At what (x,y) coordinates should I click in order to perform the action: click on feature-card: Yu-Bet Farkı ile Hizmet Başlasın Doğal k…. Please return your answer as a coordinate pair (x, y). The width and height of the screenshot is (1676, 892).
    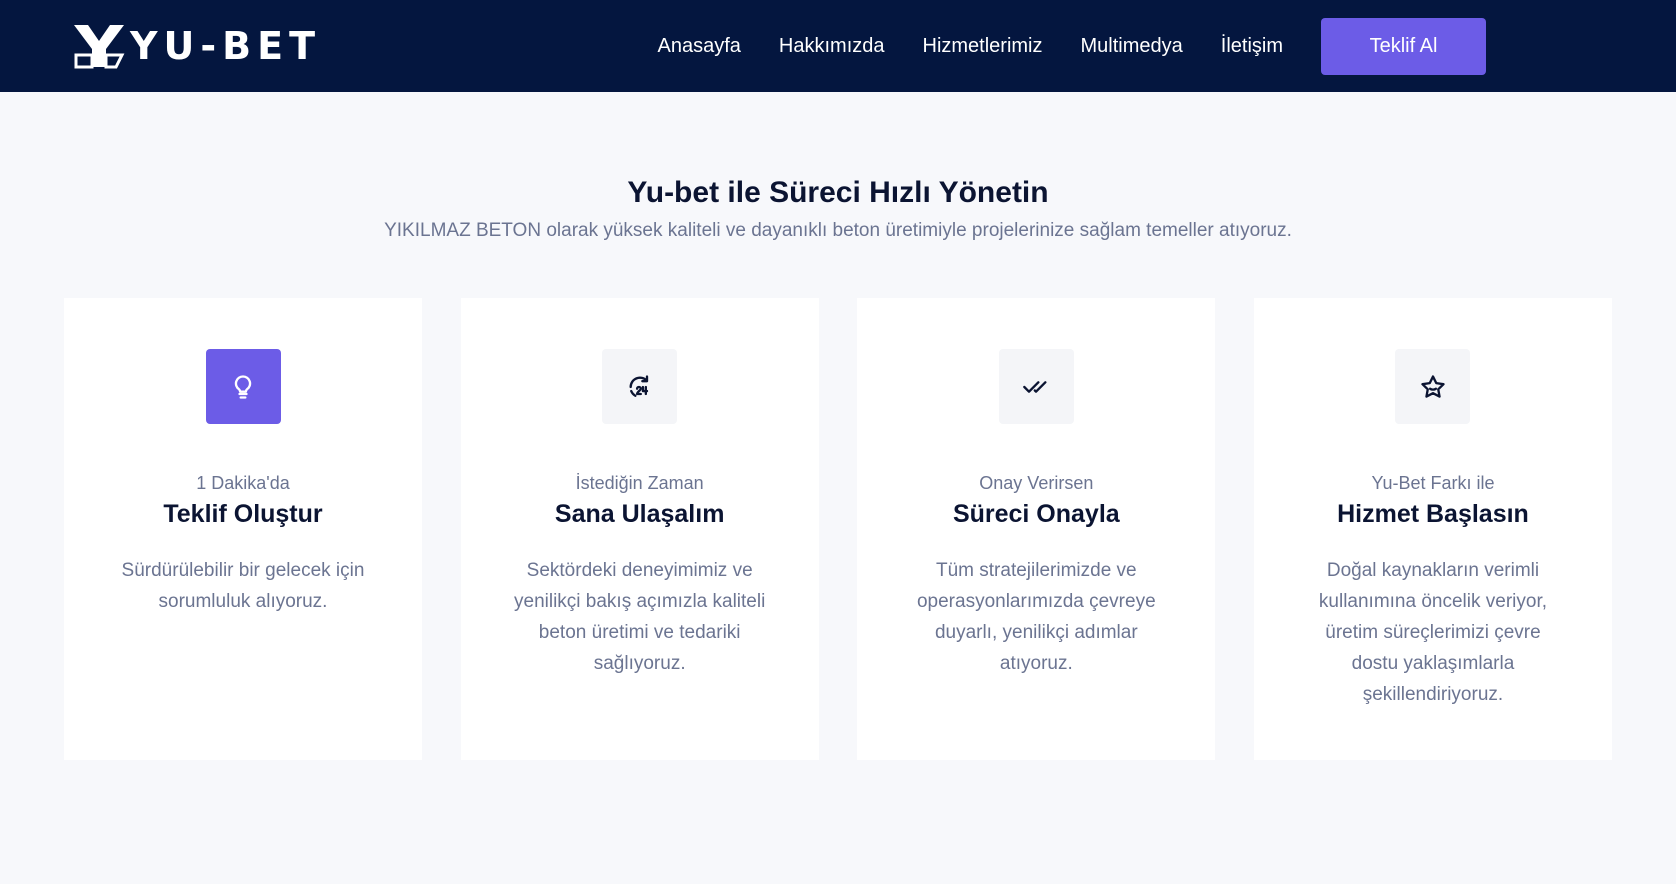
    Looking at the image, I should click on (1432, 529).